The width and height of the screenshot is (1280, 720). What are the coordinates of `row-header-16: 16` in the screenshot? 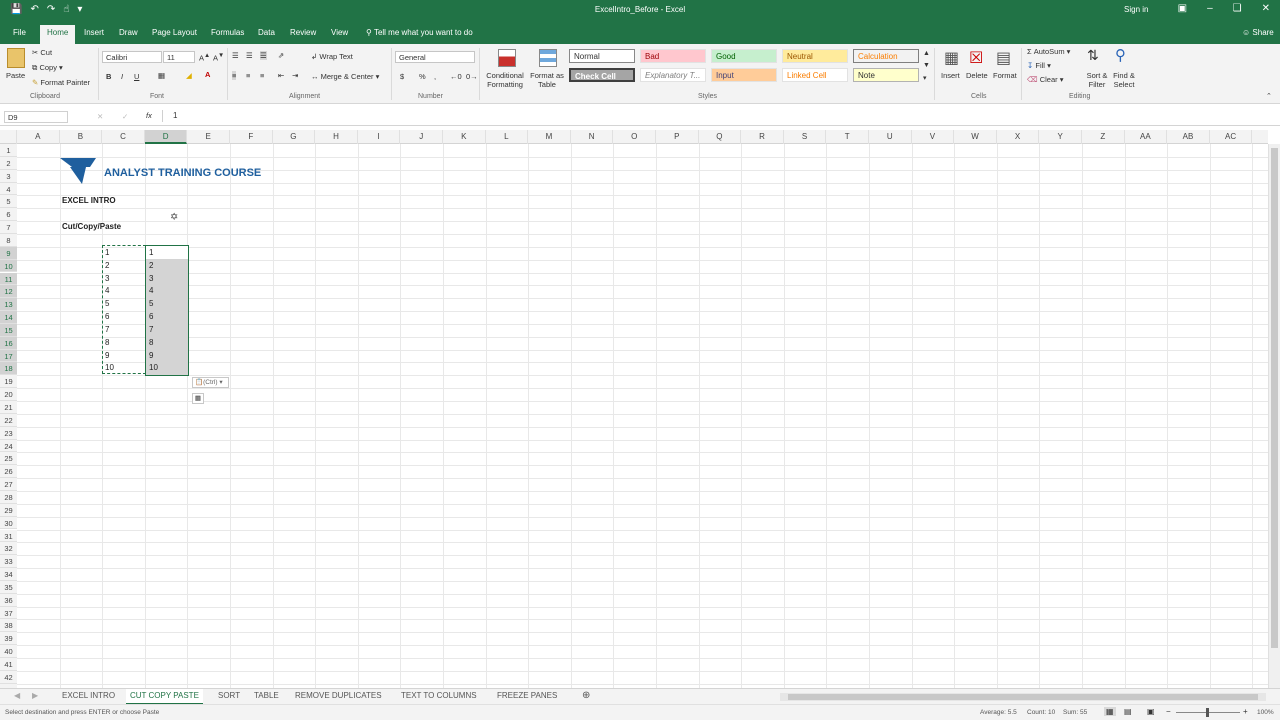 It's located at (8, 343).